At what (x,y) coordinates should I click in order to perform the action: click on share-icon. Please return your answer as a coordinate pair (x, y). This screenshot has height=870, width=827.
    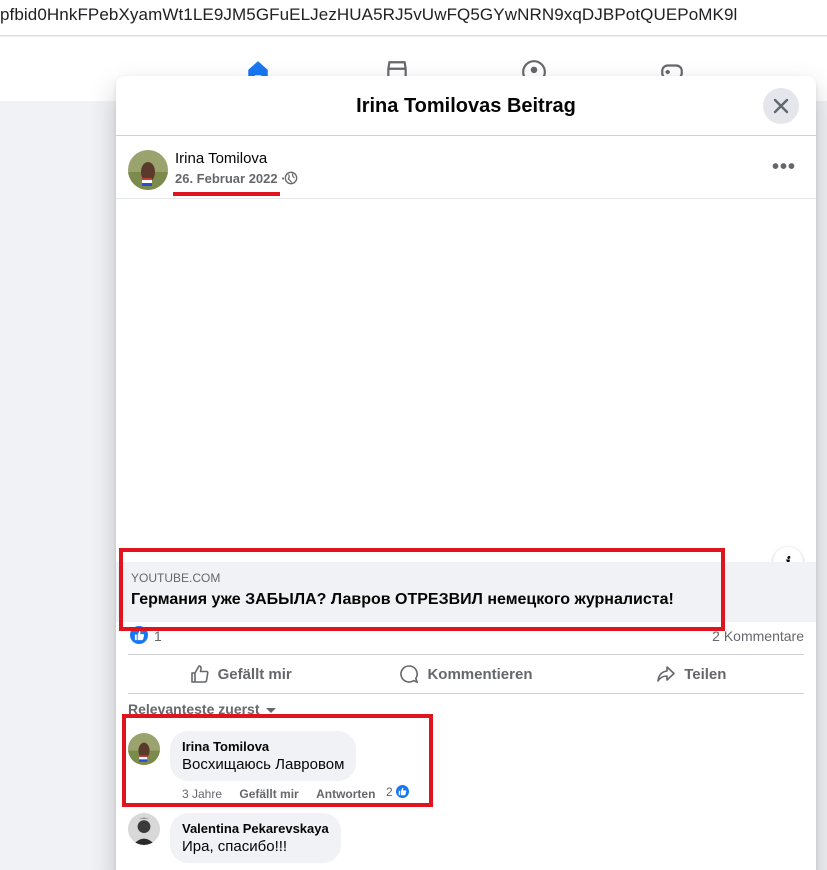
    Looking at the image, I should click on (666, 674).